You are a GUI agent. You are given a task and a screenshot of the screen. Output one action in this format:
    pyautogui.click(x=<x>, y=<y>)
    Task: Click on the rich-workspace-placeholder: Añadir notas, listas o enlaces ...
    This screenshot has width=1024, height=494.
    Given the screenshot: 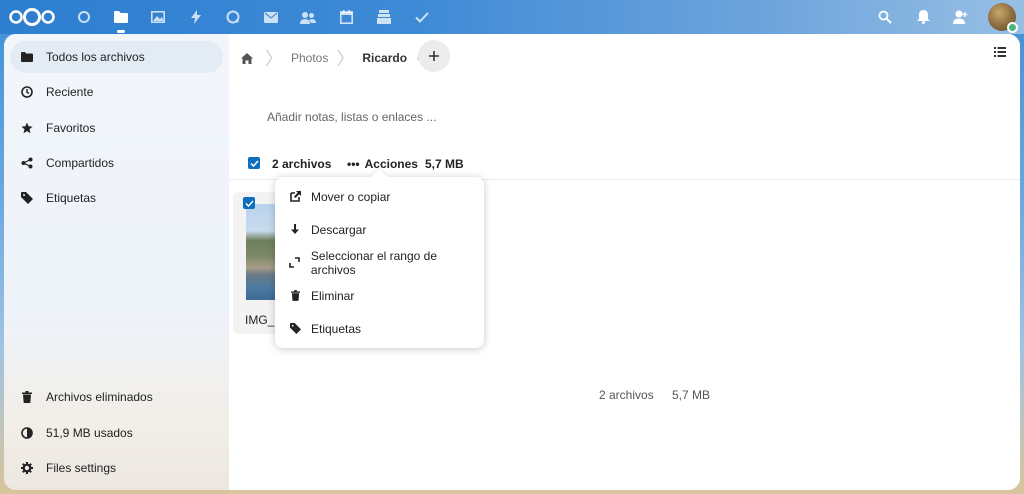 What is the action you would take?
    pyautogui.click(x=351, y=117)
    